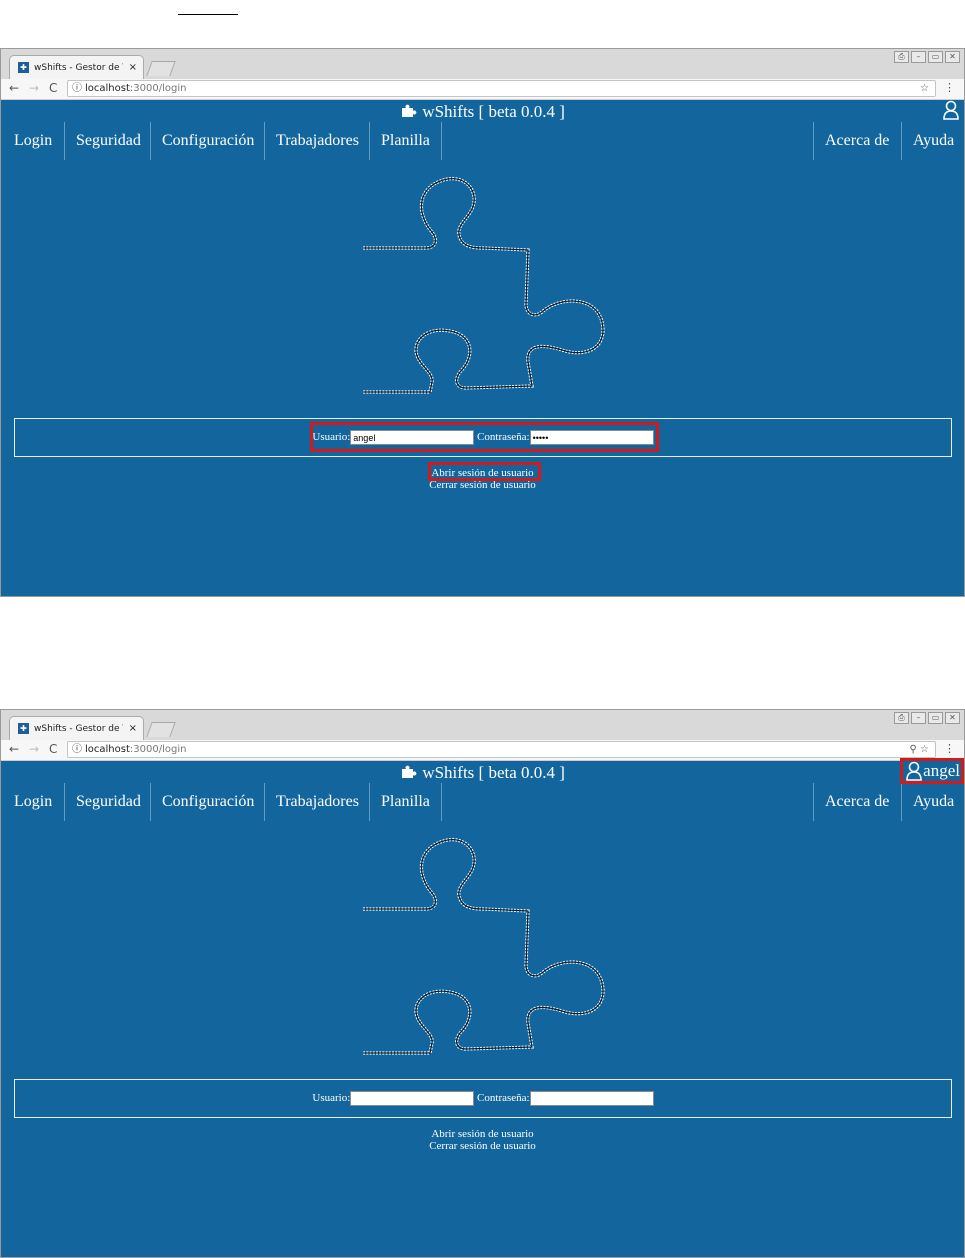 This screenshot has width=965, height=1258. What do you see at coordinates (941, 770) in the screenshot?
I see `user-name: angel` at bounding box center [941, 770].